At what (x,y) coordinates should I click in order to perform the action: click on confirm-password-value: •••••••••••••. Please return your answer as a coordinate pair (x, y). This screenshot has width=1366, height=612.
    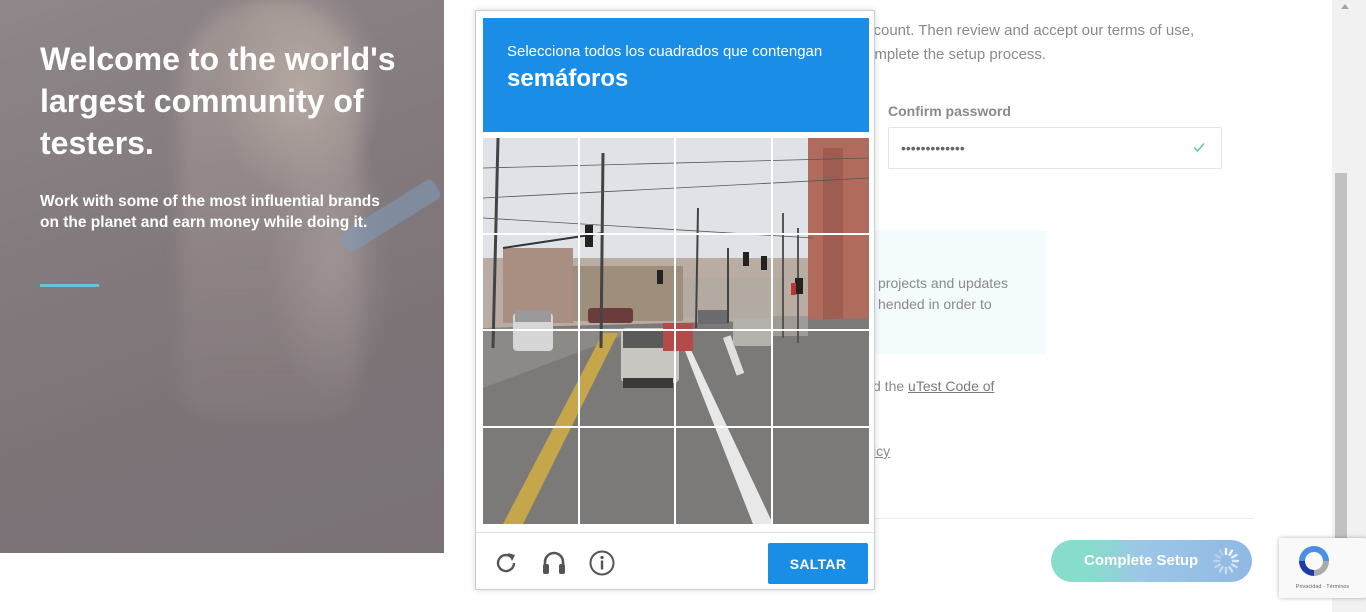
    Looking at the image, I should click on (933, 148).